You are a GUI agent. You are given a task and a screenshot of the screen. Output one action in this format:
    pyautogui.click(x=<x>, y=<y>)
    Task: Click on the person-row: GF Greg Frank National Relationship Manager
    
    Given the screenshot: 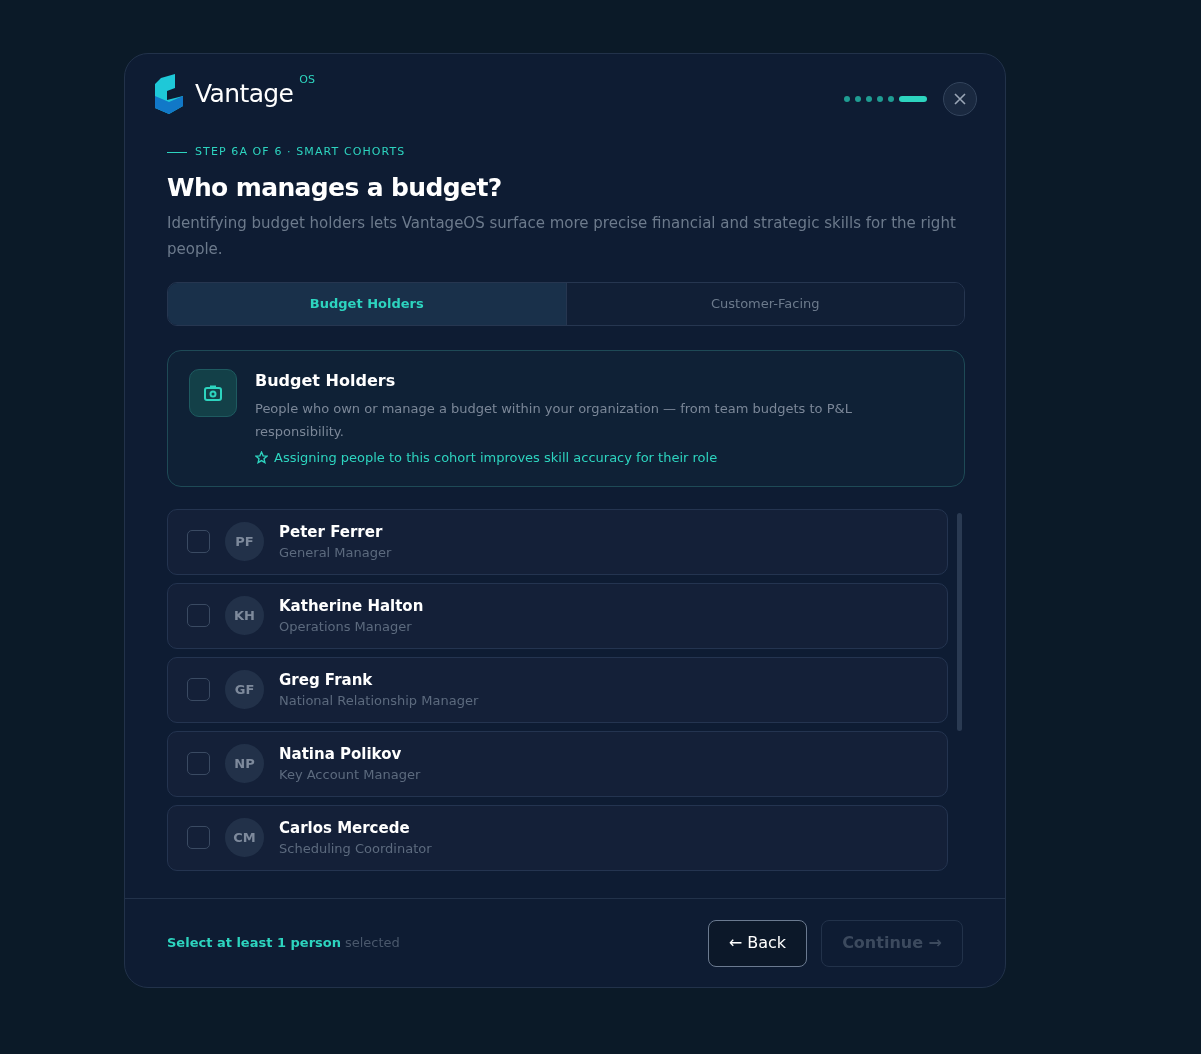 What is the action you would take?
    pyautogui.click(x=557, y=689)
    